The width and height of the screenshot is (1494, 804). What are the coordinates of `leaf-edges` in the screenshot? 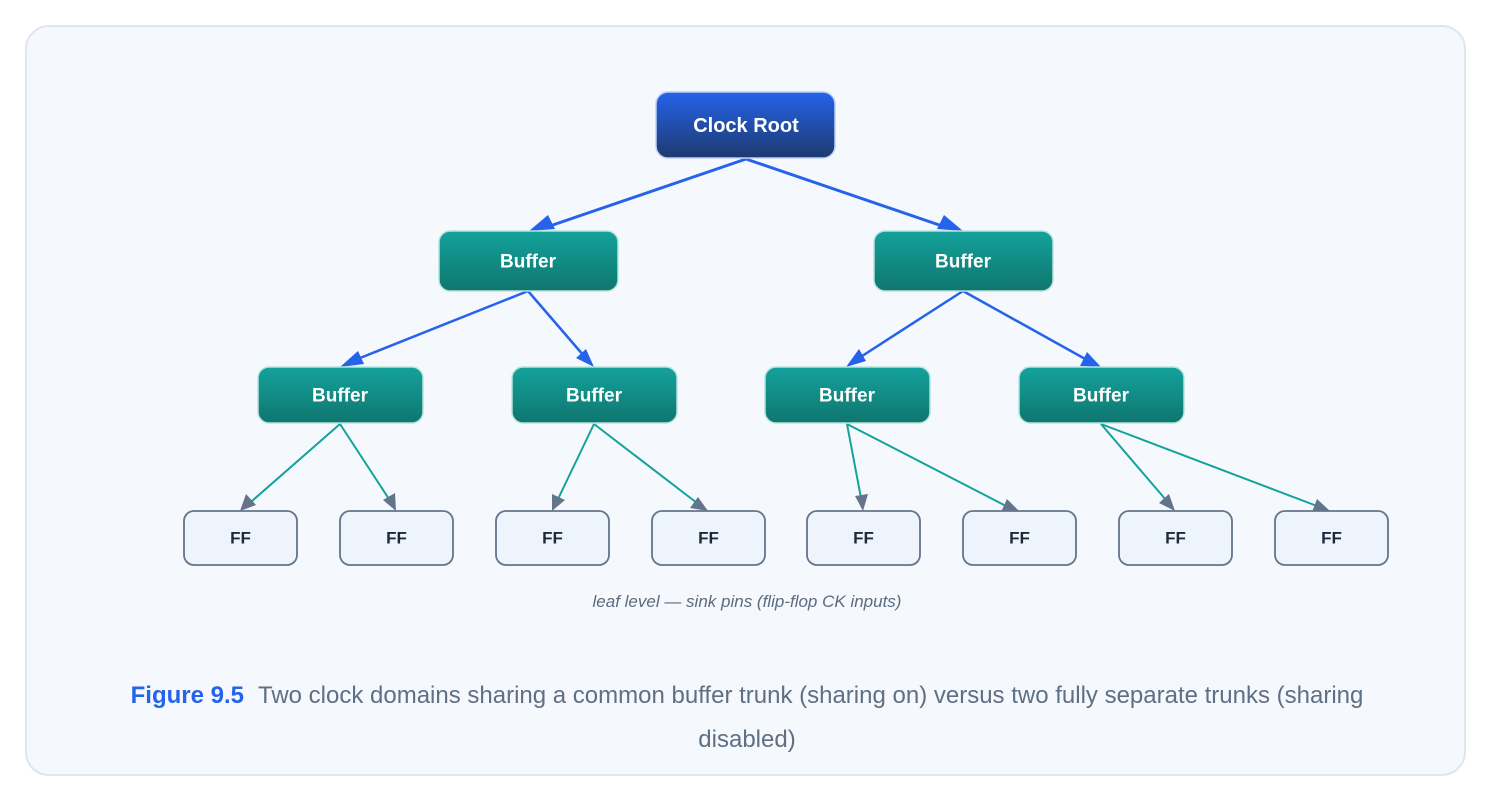 It's located at (785, 467).